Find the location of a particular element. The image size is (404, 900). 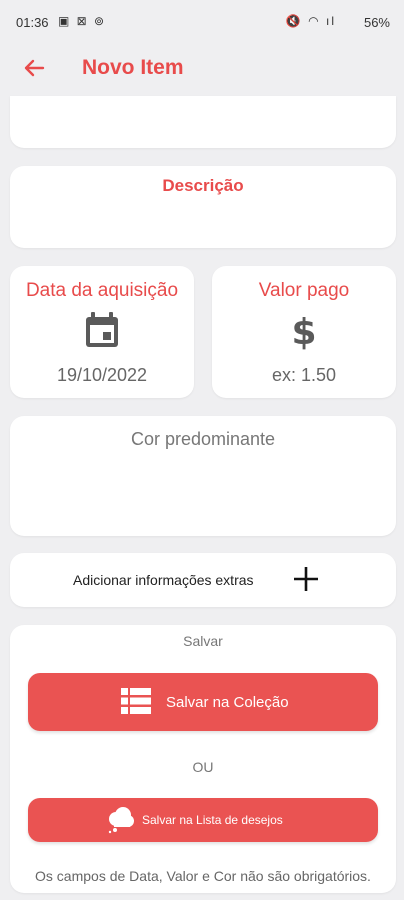

app-bar: Novo Item is located at coordinates (202, 70).